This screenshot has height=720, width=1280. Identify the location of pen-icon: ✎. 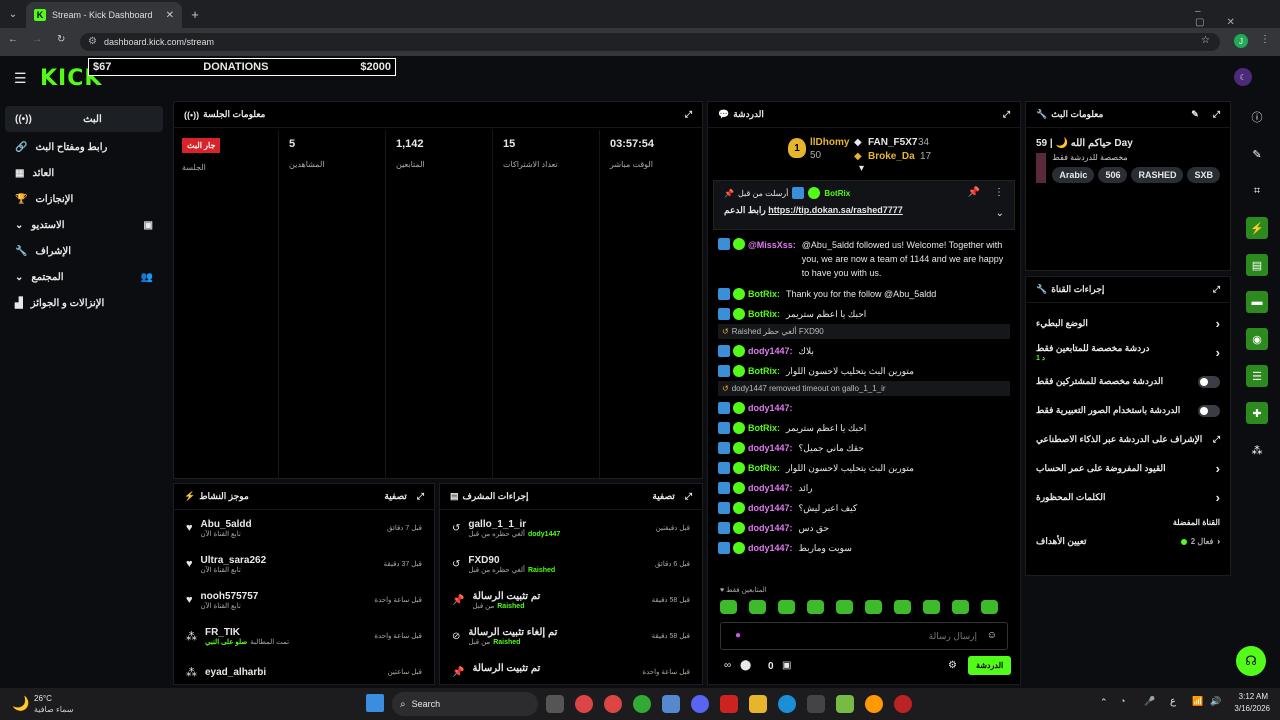
(1257, 154).